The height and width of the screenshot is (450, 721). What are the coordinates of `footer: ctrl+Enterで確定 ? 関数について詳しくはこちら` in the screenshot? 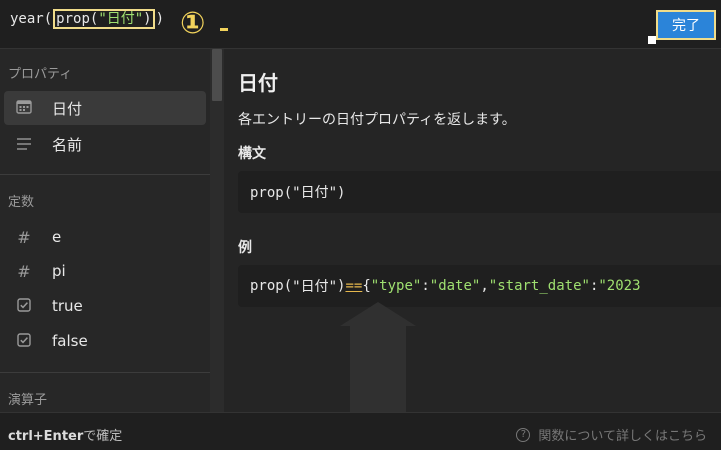 It's located at (360, 431).